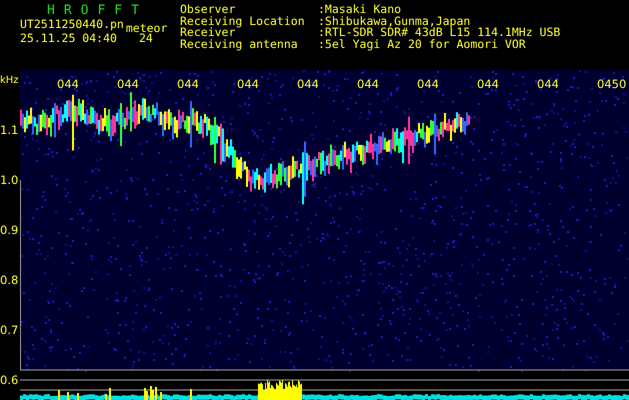 This screenshot has height=400, width=629. What do you see at coordinates (10, 81) in the screenshot?
I see `axis-unit: kHz` at bounding box center [10, 81].